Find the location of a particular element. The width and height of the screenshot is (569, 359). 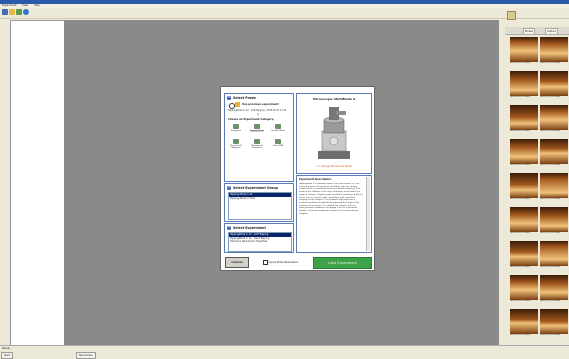

change-microscope-link: << Change Microscope Setup is located at coordinates (334, 166).